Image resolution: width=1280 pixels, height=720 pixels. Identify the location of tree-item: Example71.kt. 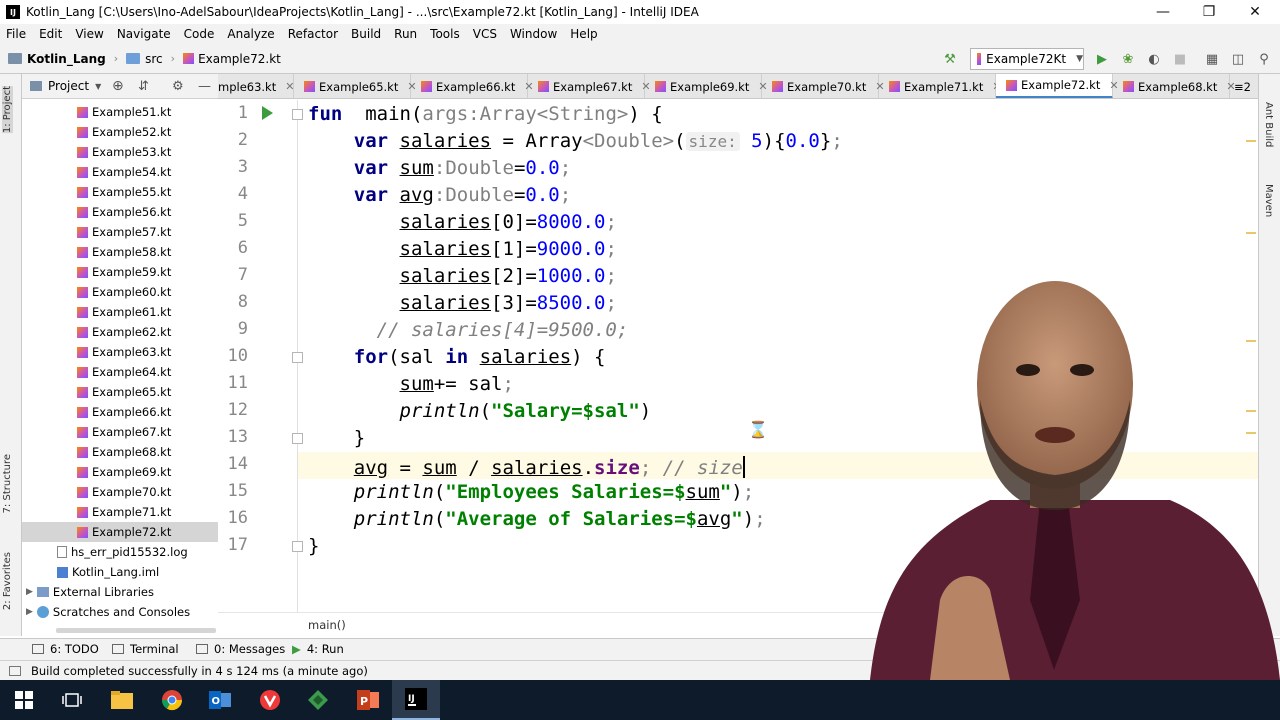
(120, 512).